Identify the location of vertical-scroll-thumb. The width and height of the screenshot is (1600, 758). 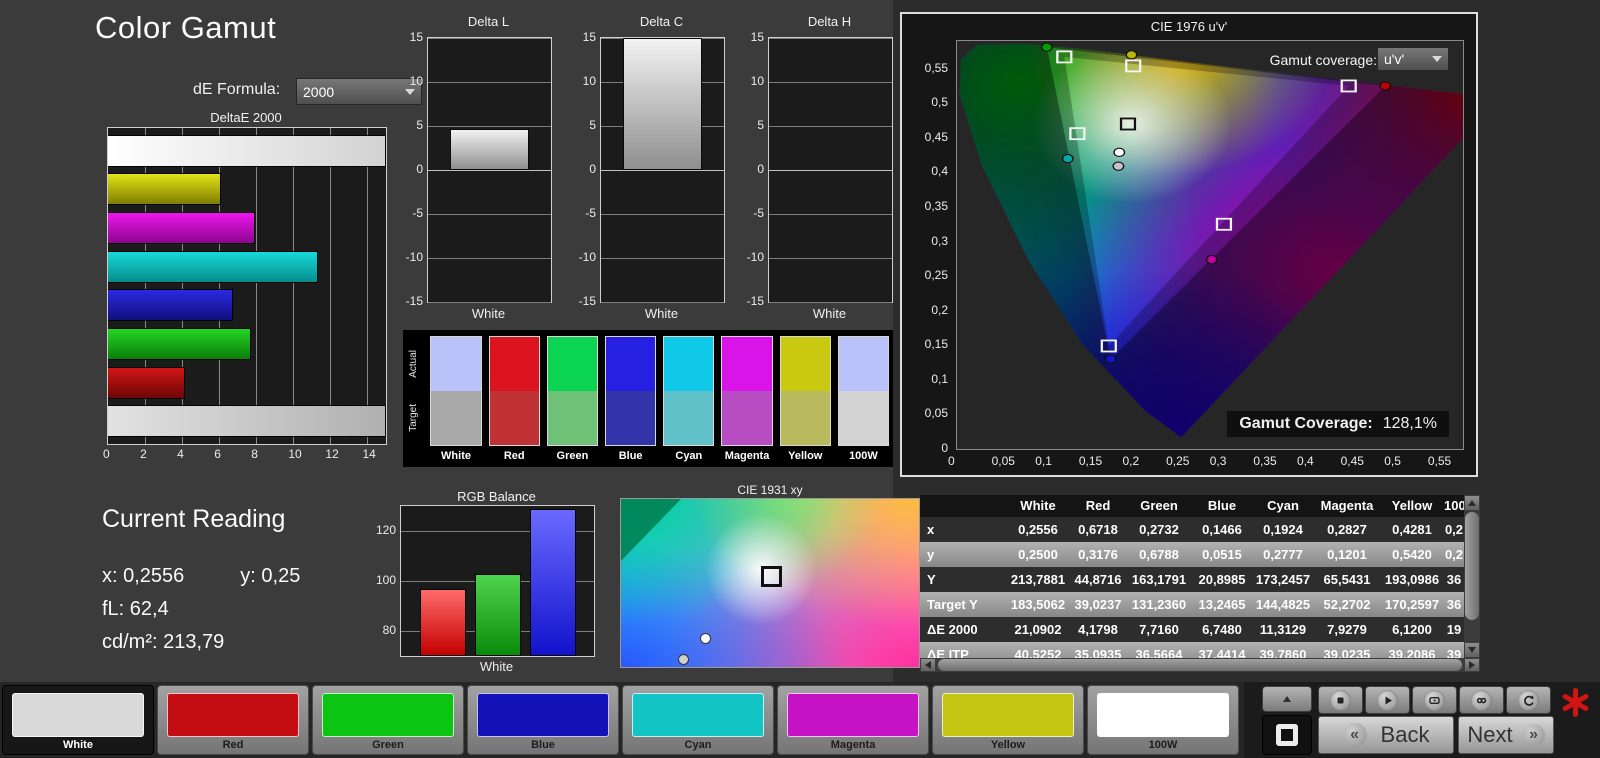
(1472, 566).